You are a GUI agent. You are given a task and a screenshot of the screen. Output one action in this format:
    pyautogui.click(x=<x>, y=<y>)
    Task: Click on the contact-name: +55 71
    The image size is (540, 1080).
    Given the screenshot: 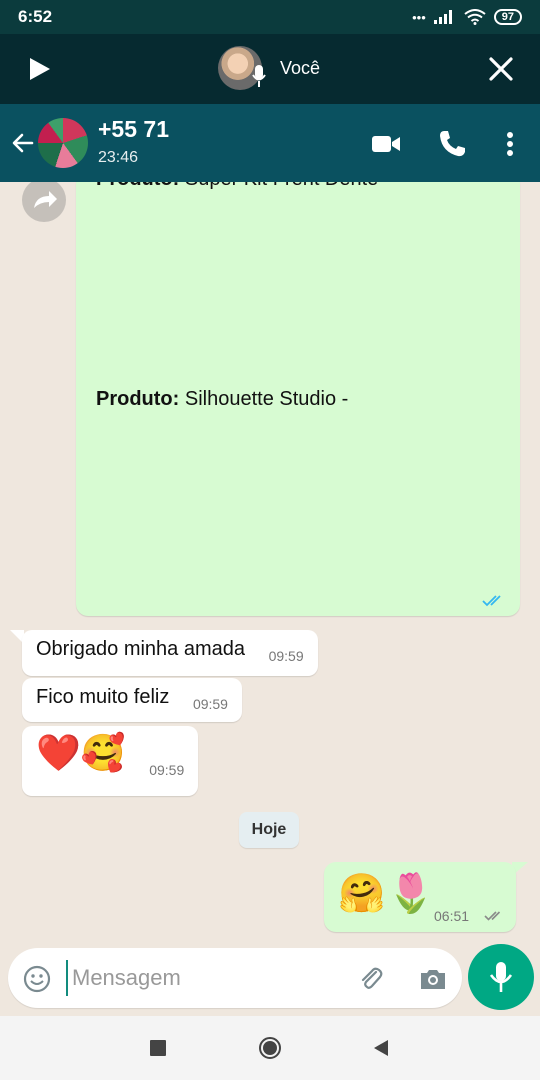 What is the action you would take?
    pyautogui.click(x=133, y=129)
    